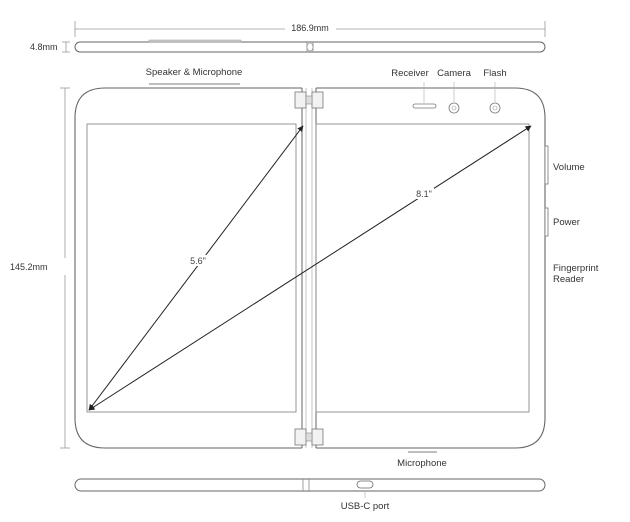 The image size is (630, 522). I want to click on bottom-side-profile: USB-C port, so click(310, 495).